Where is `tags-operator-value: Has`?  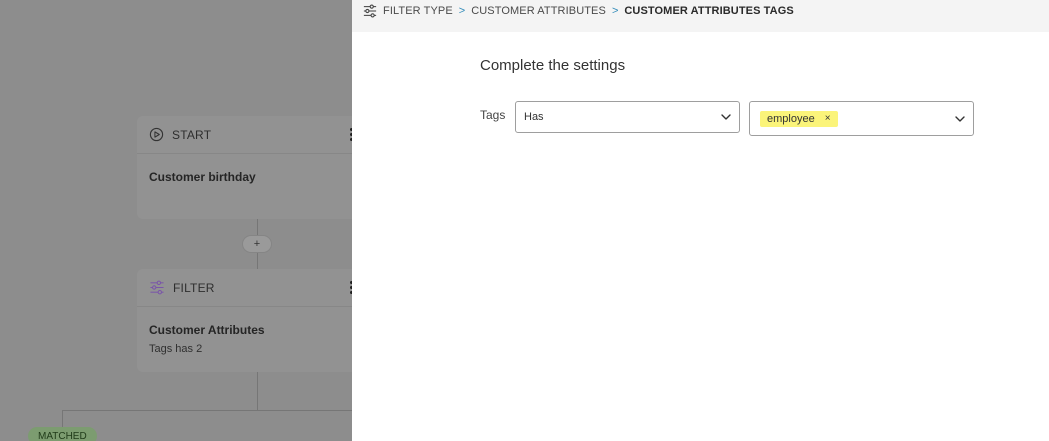 tags-operator-value: Has is located at coordinates (534, 117).